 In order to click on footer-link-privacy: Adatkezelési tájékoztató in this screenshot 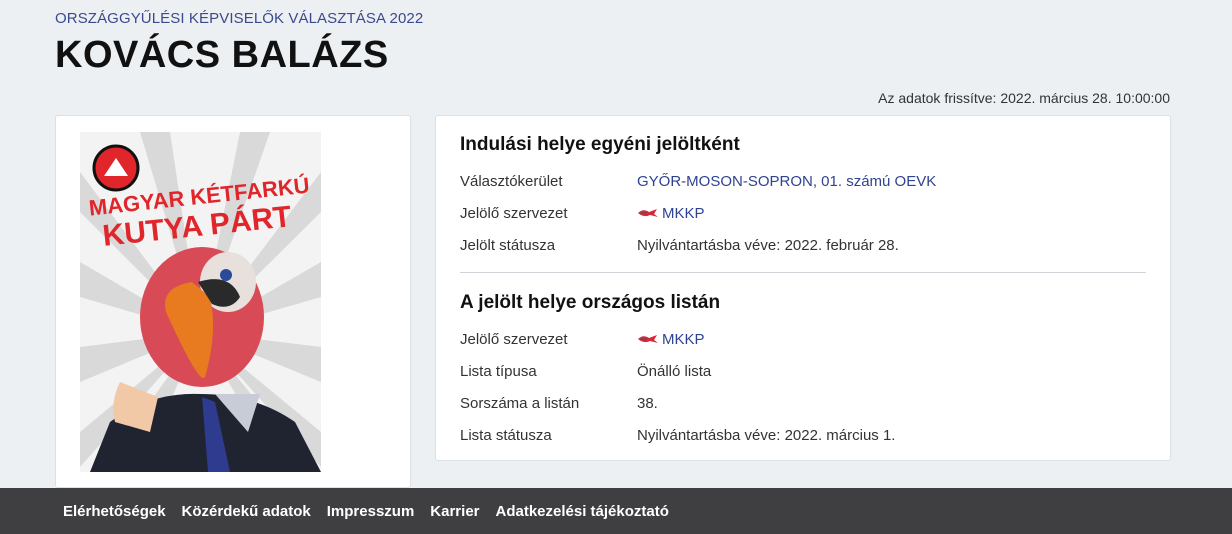, I will do `click(582, 511)`.